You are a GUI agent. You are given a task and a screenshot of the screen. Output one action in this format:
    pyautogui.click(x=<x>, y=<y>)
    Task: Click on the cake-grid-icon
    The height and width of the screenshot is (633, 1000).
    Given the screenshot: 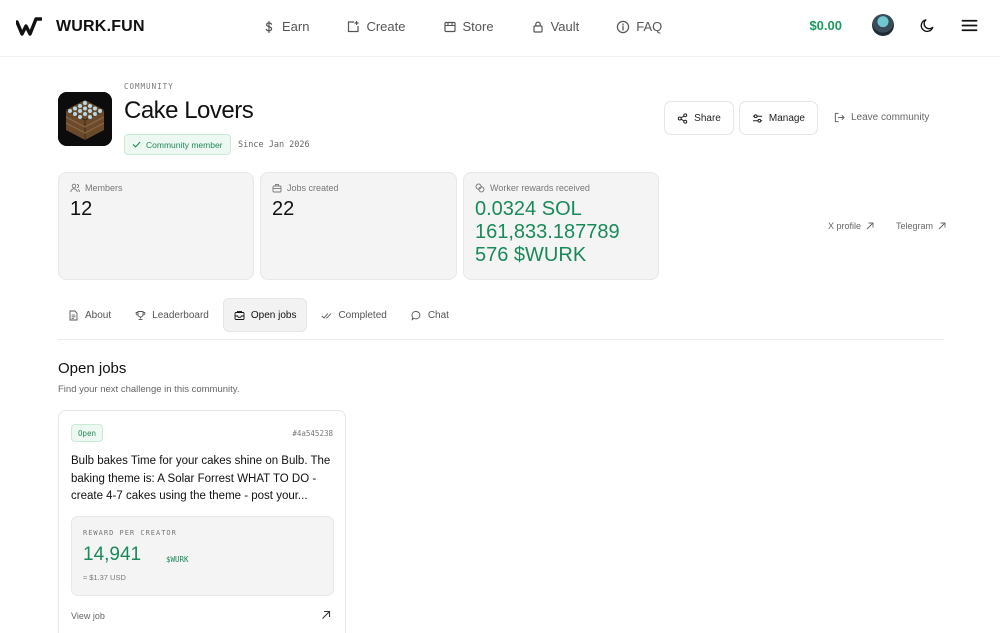 What is the action you would take?
    pyautogui.click(x=85, y=119)
    